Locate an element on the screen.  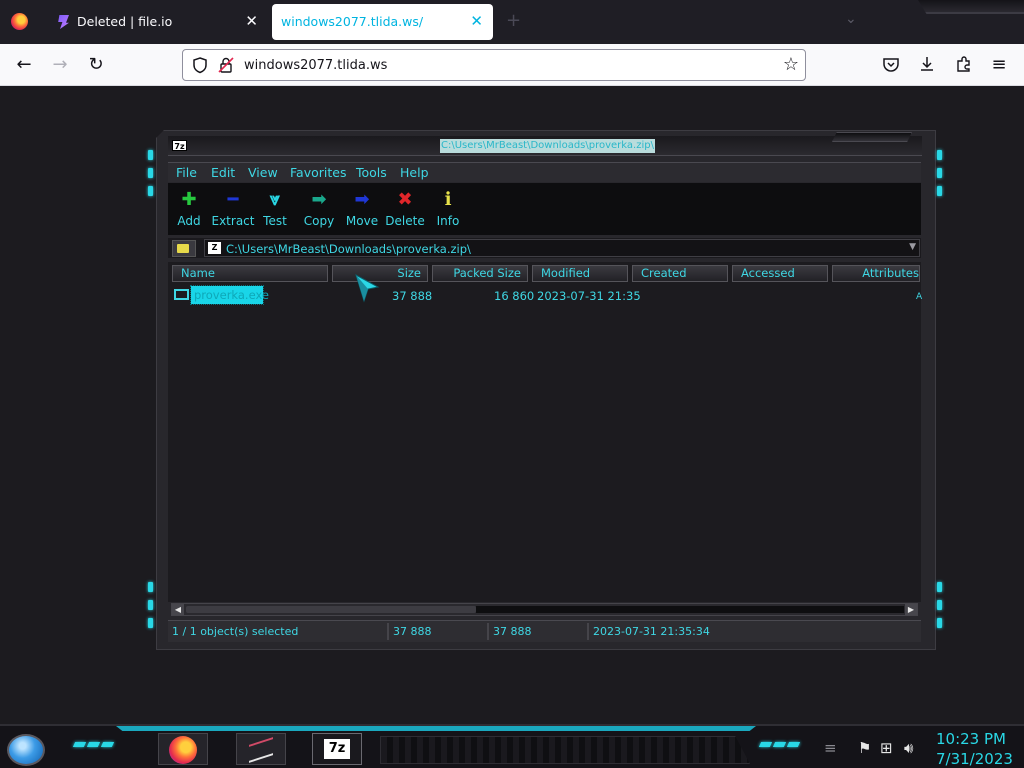
horizontal-scrollbar: ◀ ▶ is located at coordinates (544, 609).